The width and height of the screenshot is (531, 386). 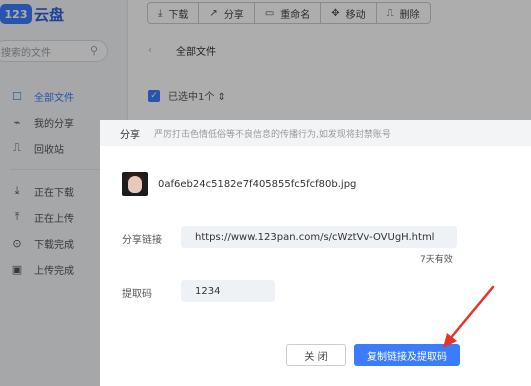 What do you see at coordinates (436, 260) in the screenshot?
I see `expiry-text: 7天有效` at bounding box center [436, 260].